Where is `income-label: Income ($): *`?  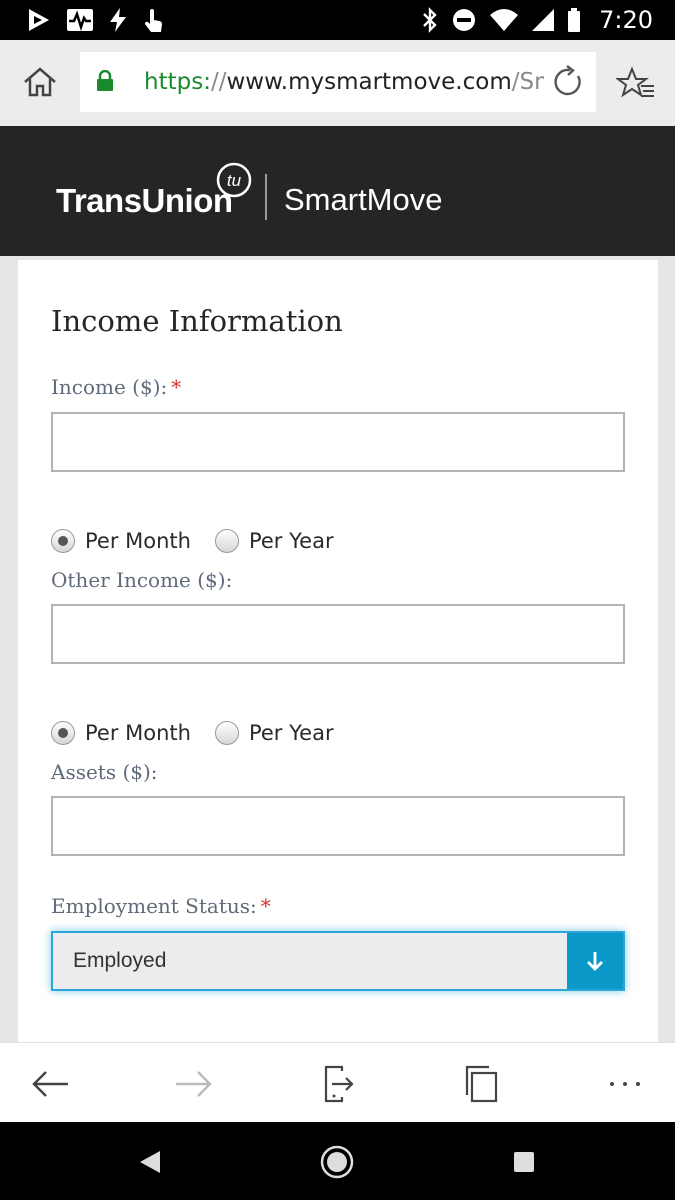 income-label: Income ($): * is located at coordinates (116, 387).